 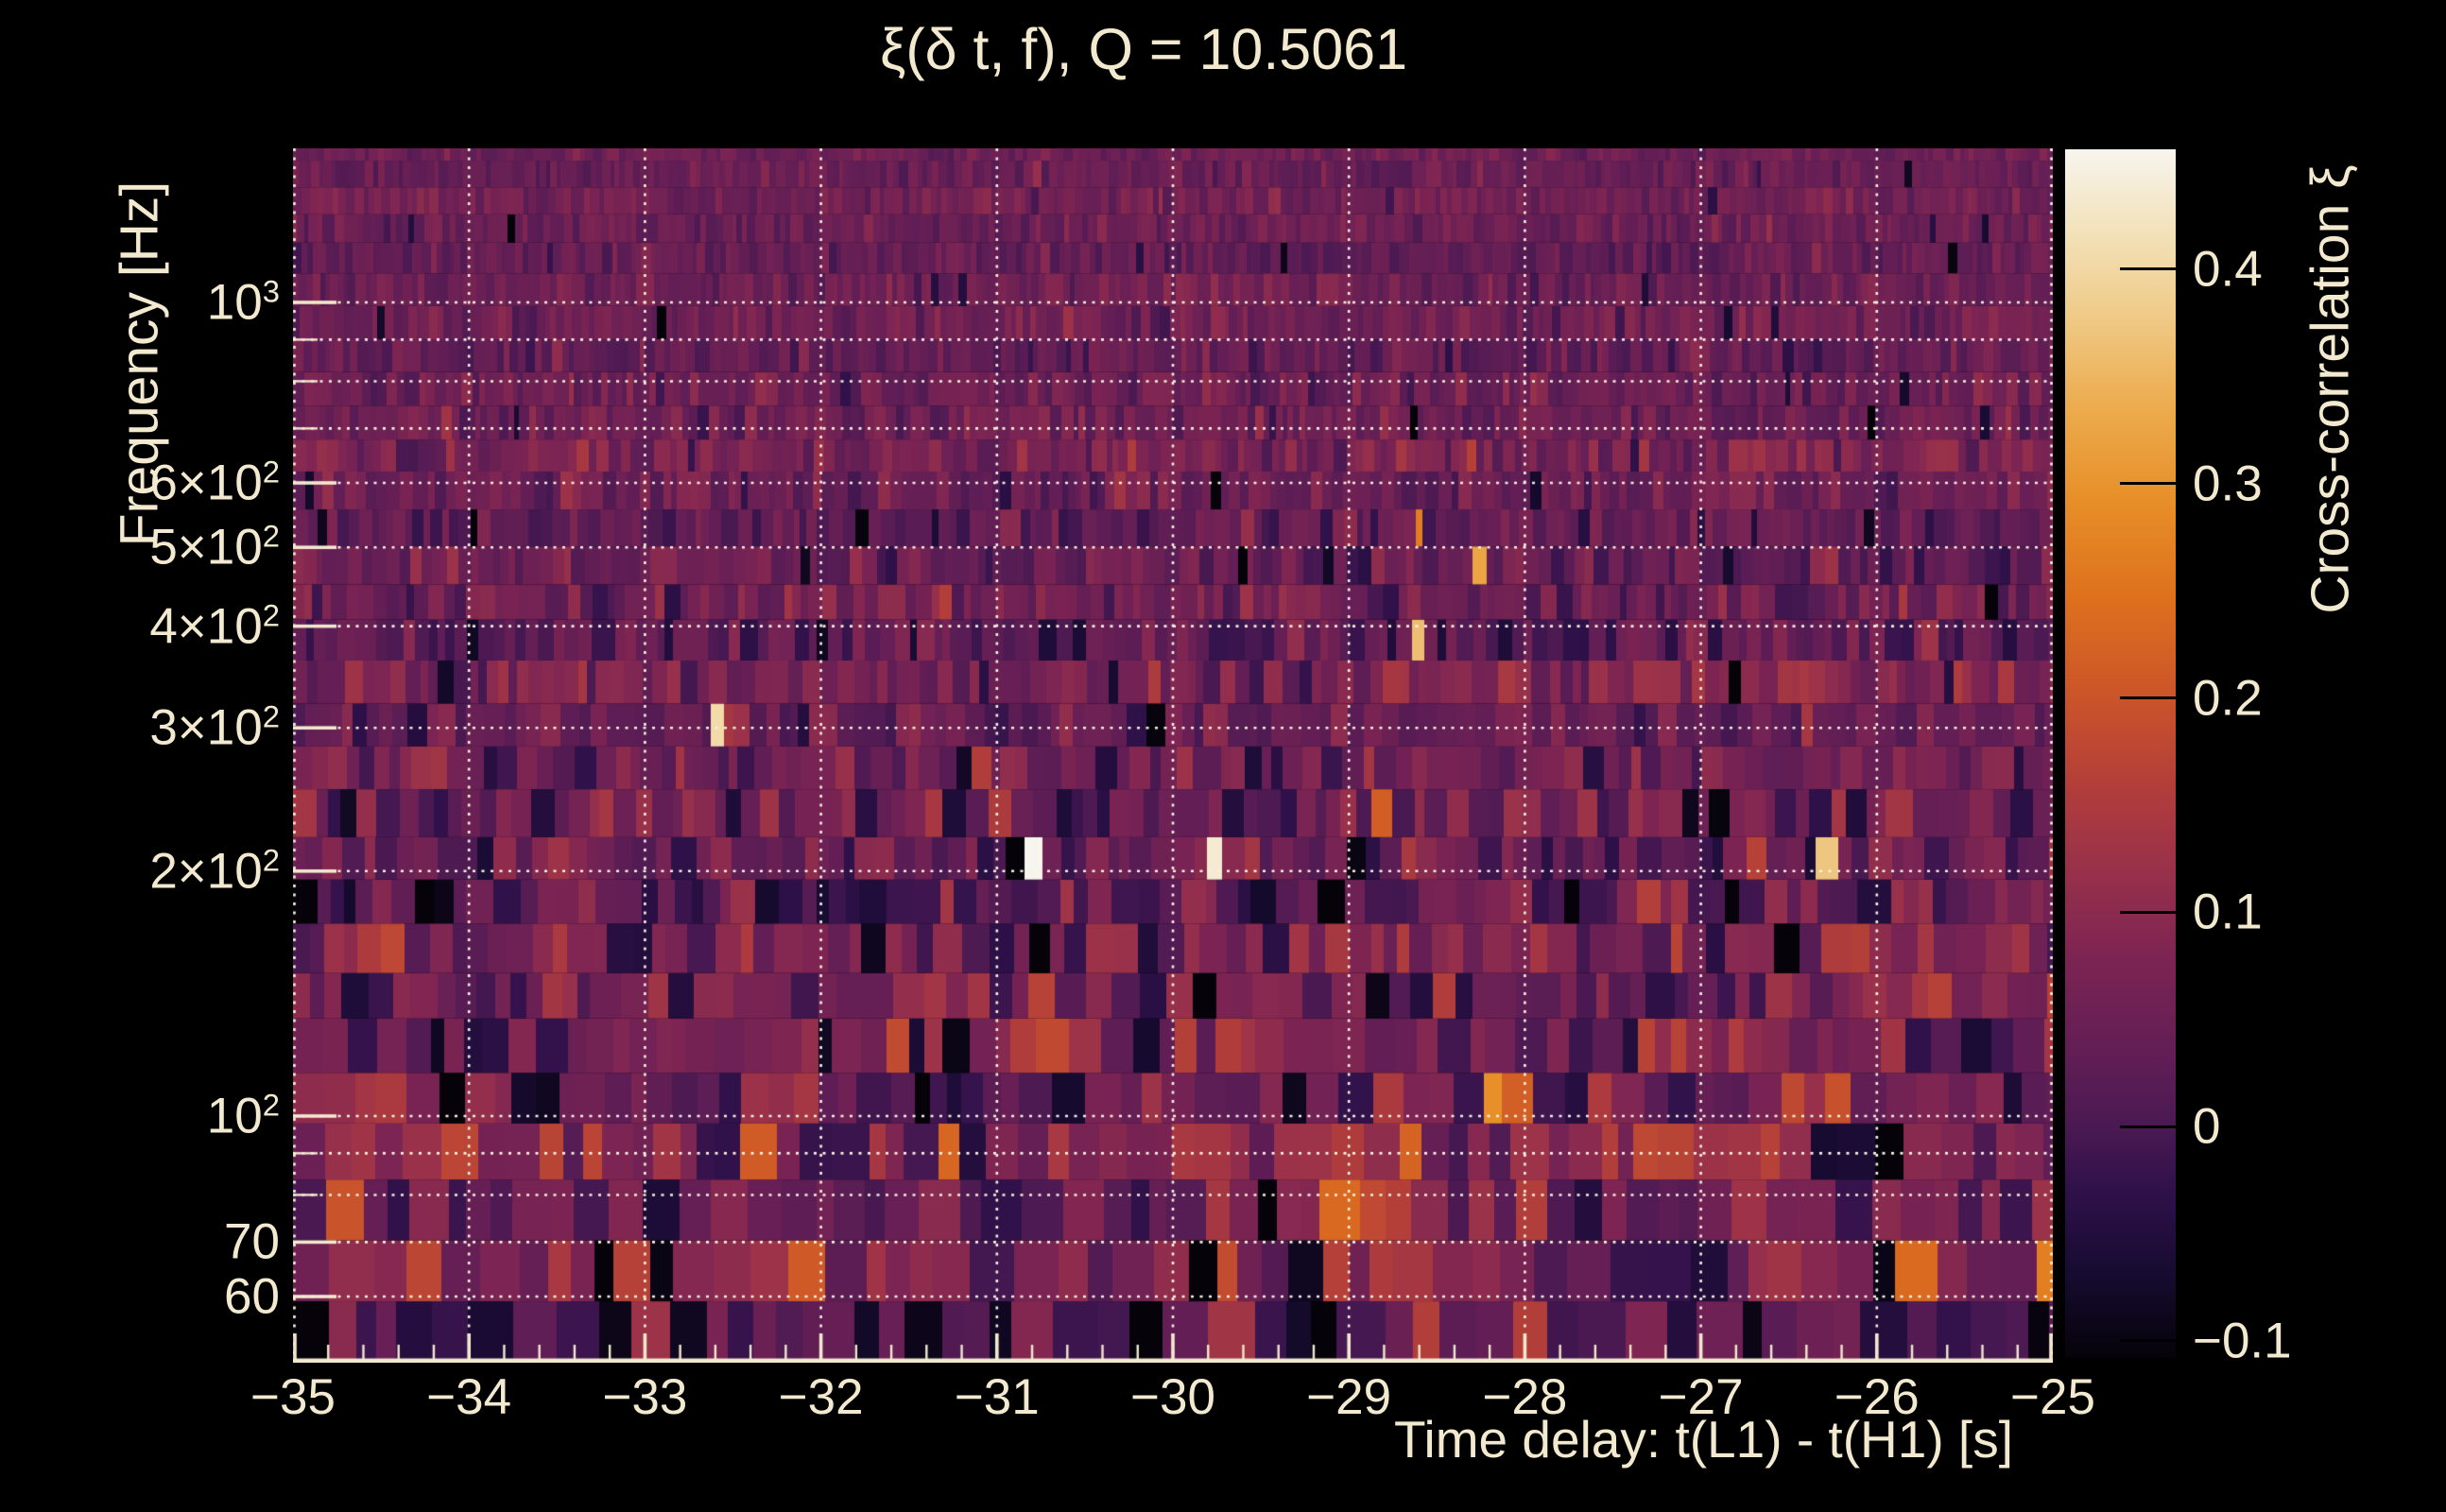 I want to click on colorbar-title: Cross-correlation ξ, so click(x=2330, y=389).